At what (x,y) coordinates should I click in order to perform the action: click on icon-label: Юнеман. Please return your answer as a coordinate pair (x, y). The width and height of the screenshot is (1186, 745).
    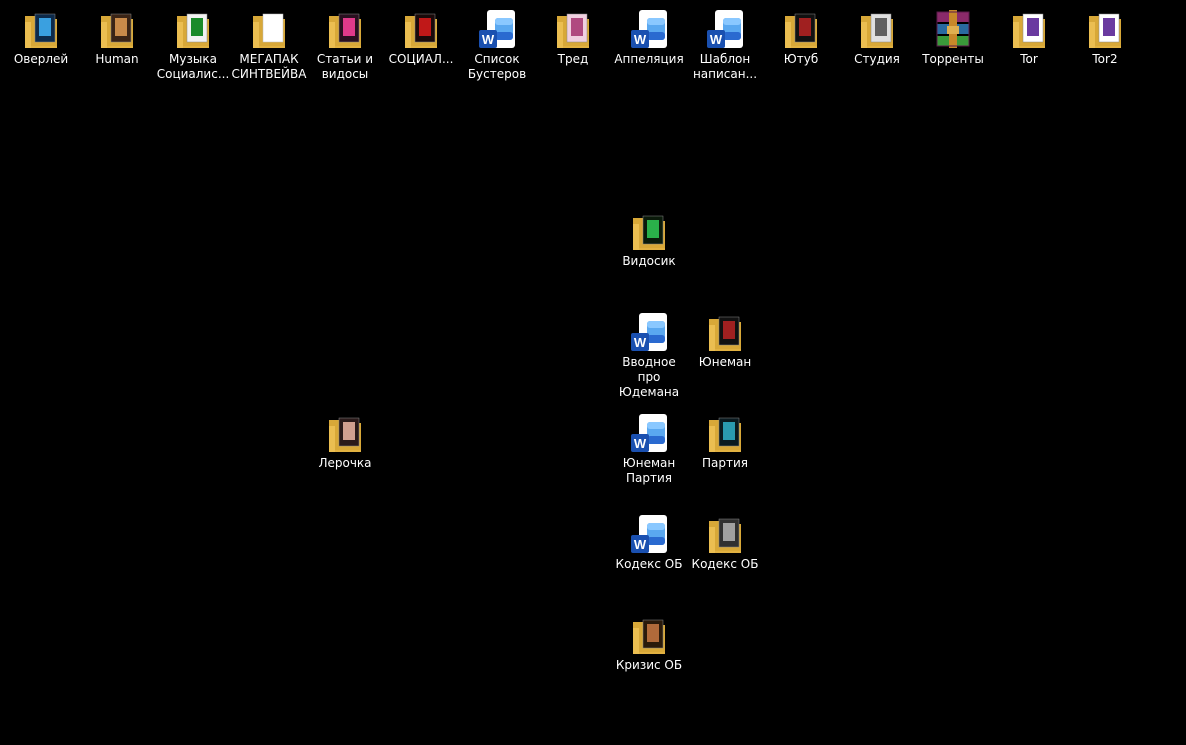
    Looking at the image, I should click on (725, 362).